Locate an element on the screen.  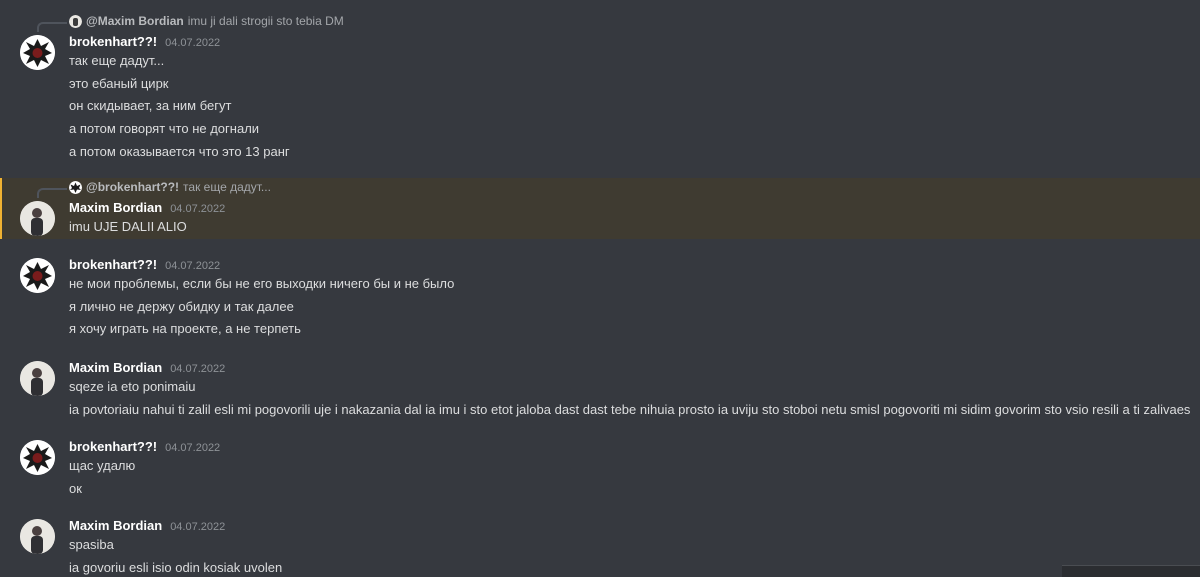
message-text: spasiba is located at coordinates (91, 544).